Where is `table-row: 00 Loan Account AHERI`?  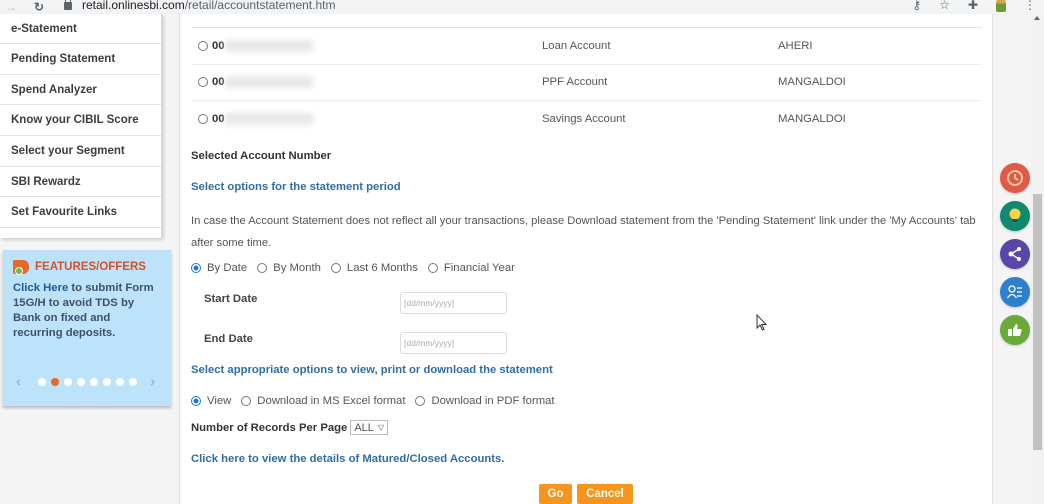 table-row: 00 Loan Account AHERI is located at coordinates (587, 46).